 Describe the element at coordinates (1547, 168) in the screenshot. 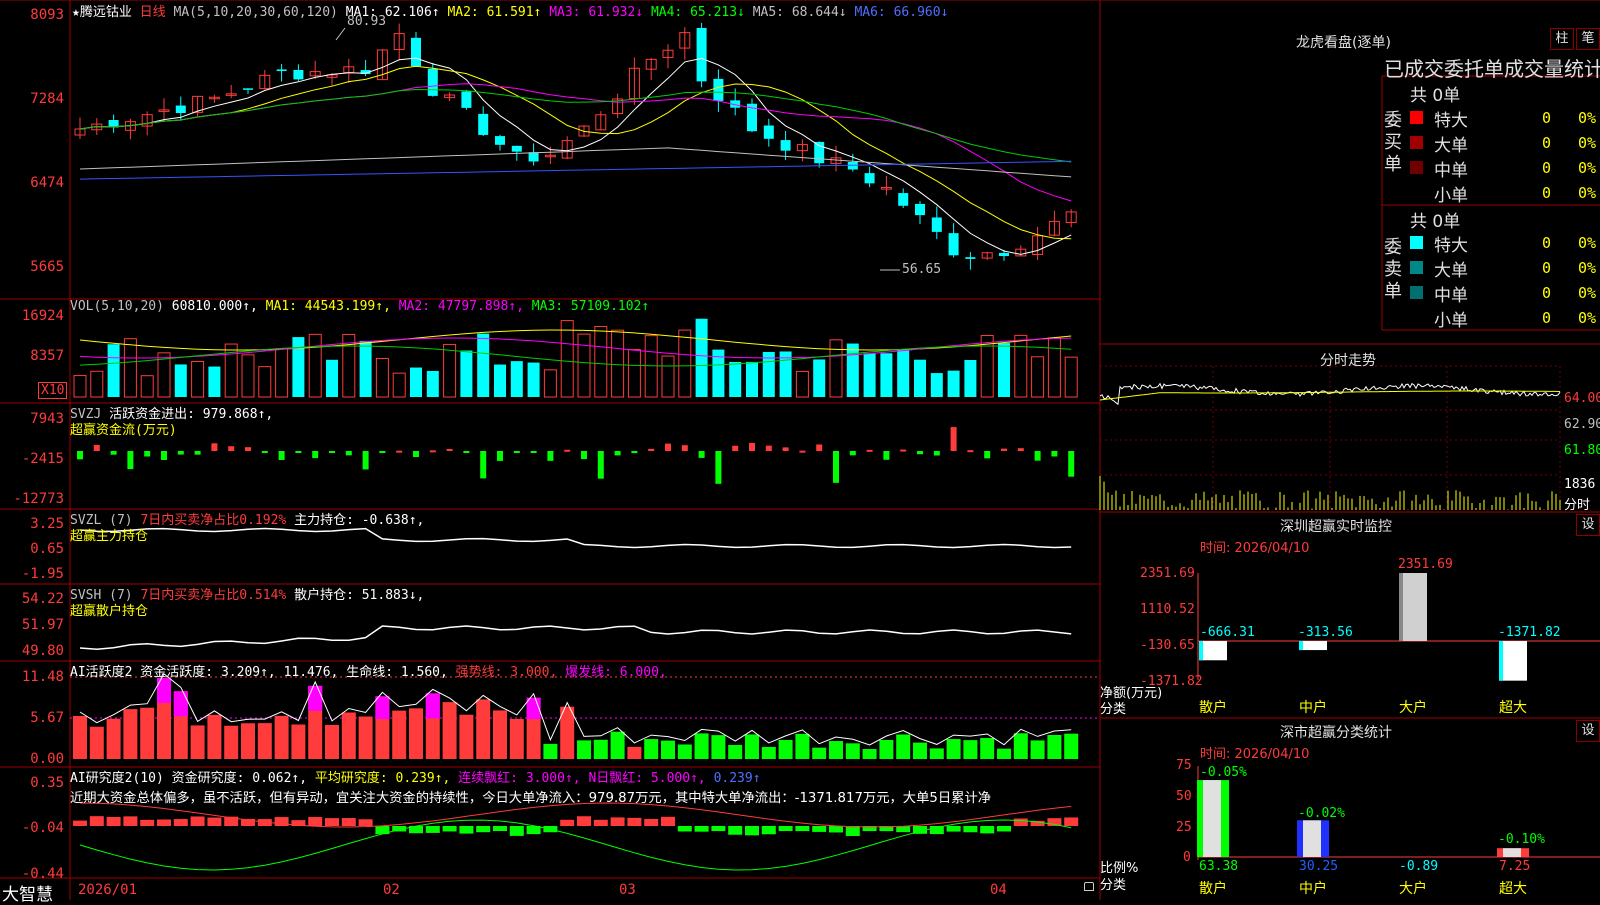

I see `order-row-count: 0` at that location.